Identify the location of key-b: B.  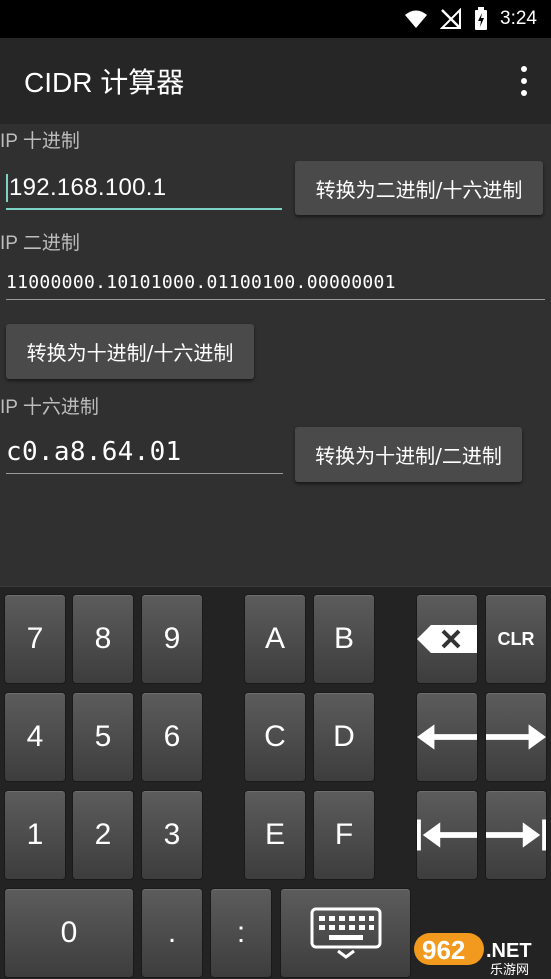
(344, 639).